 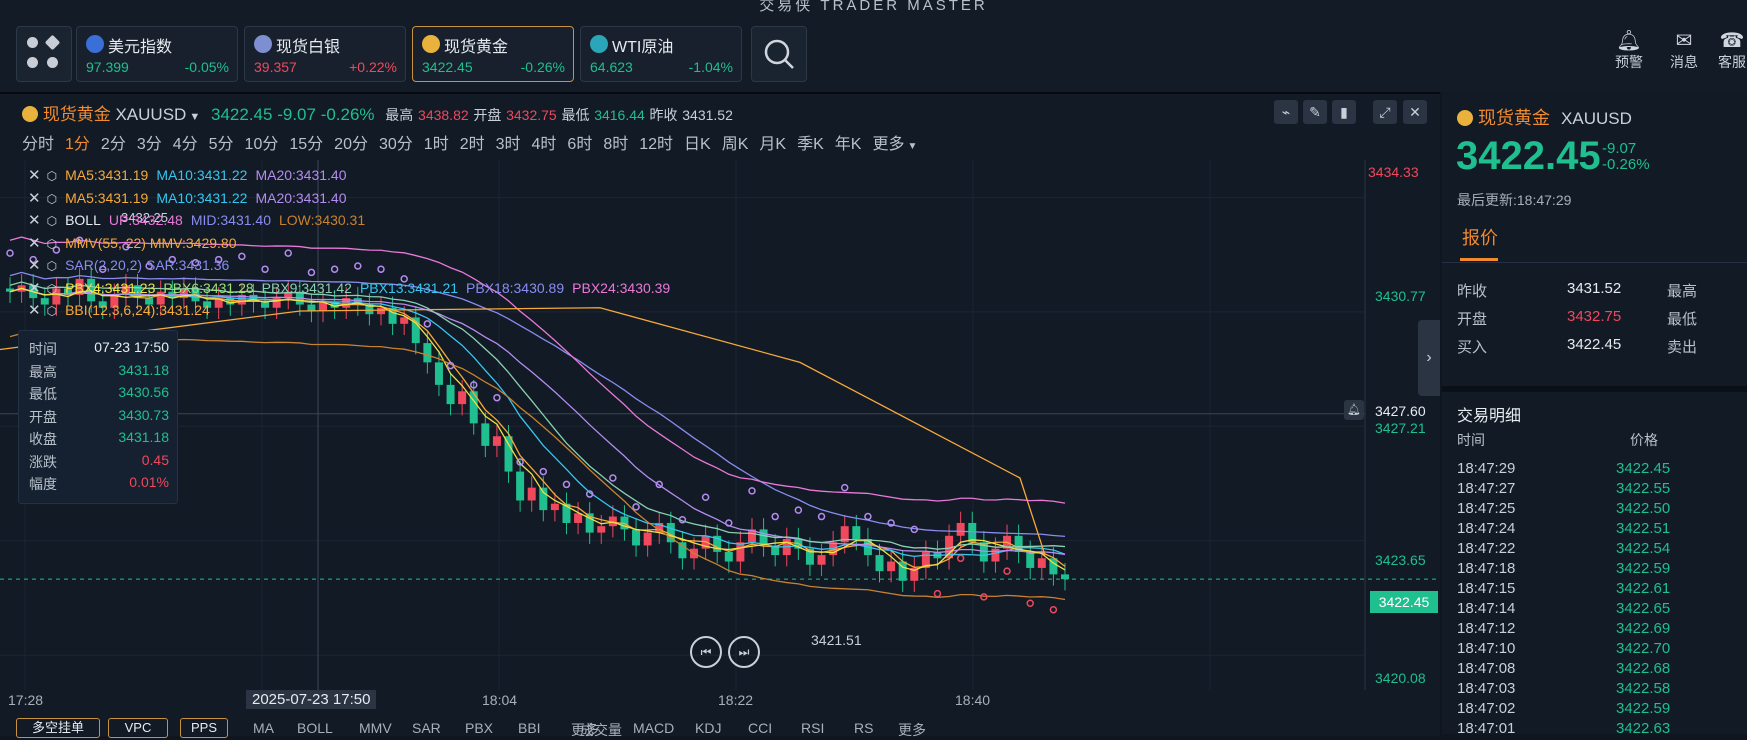 I want to click on tab-quote: 报价, so click(x=1480, y=237).